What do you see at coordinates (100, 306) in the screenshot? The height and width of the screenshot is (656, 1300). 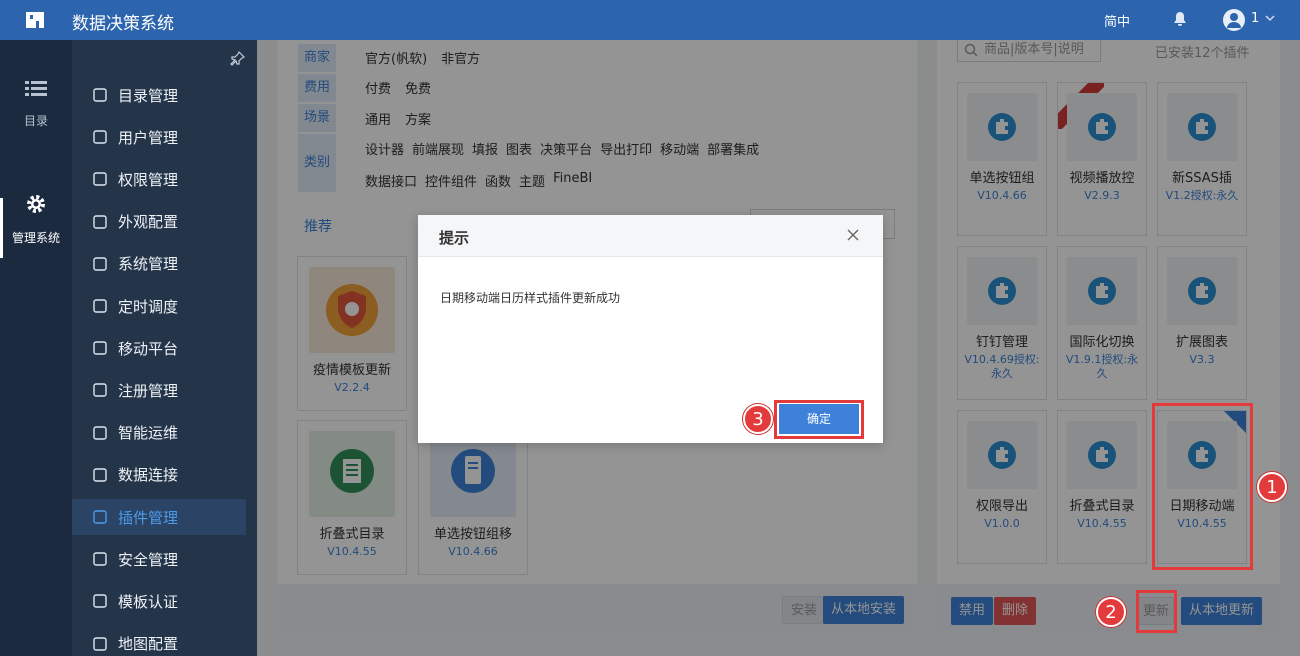 I see `clock-icon` at bounding box center [100, 306].